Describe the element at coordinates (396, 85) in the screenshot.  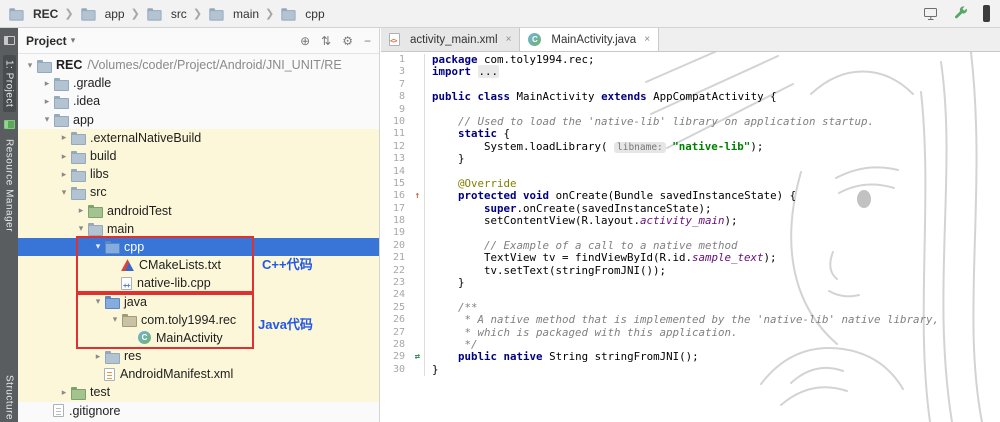
I see `line-number: 7` at that location.